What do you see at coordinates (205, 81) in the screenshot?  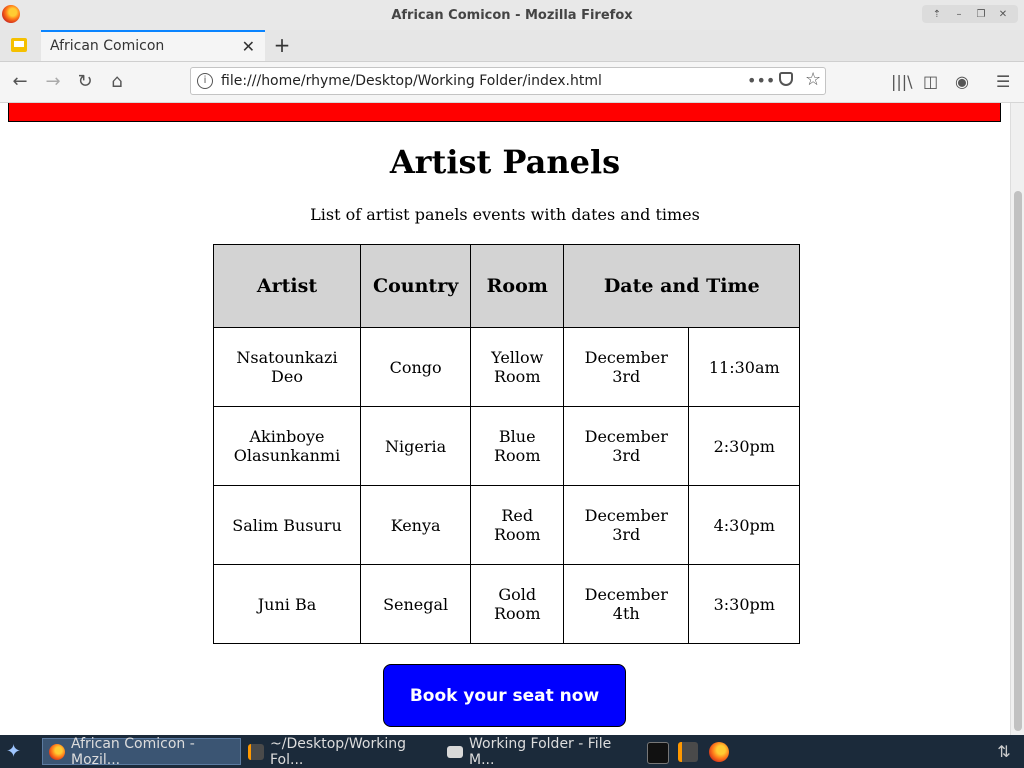 I see `site-info-icon: i` at bounding box center [205, 81].